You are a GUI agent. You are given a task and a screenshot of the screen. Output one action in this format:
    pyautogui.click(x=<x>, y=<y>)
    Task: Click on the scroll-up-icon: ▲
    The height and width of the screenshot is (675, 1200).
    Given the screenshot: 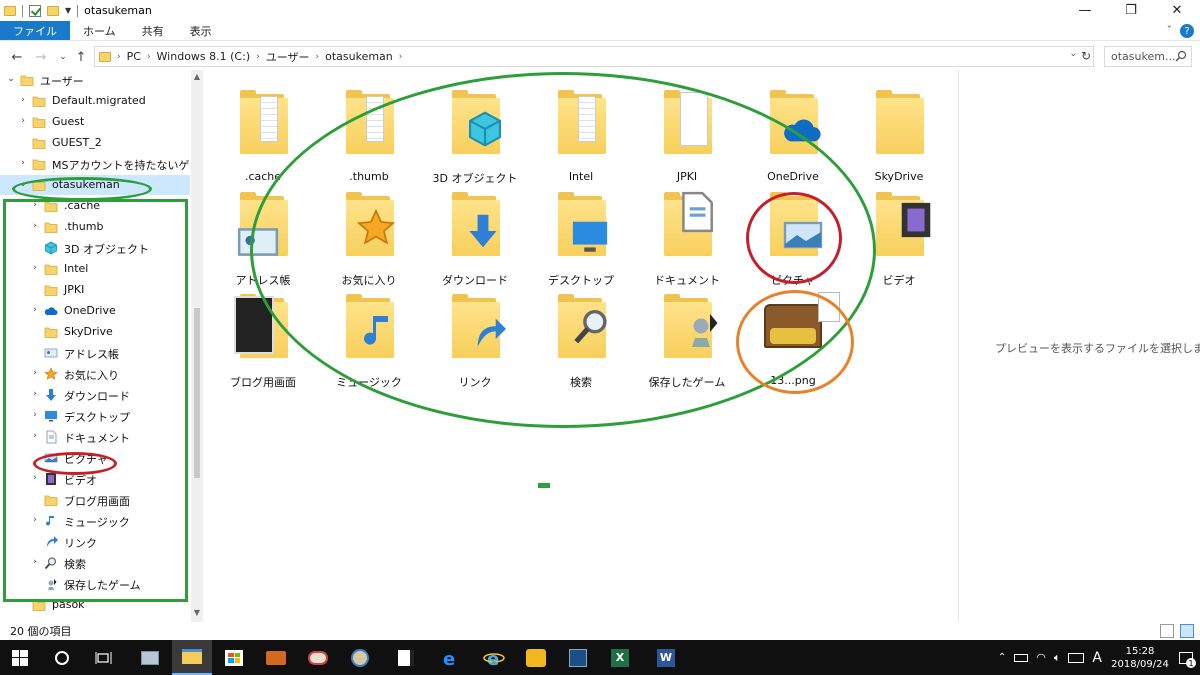 What is the action you would take?
    pyautogui.click(x=197, y=76)
    